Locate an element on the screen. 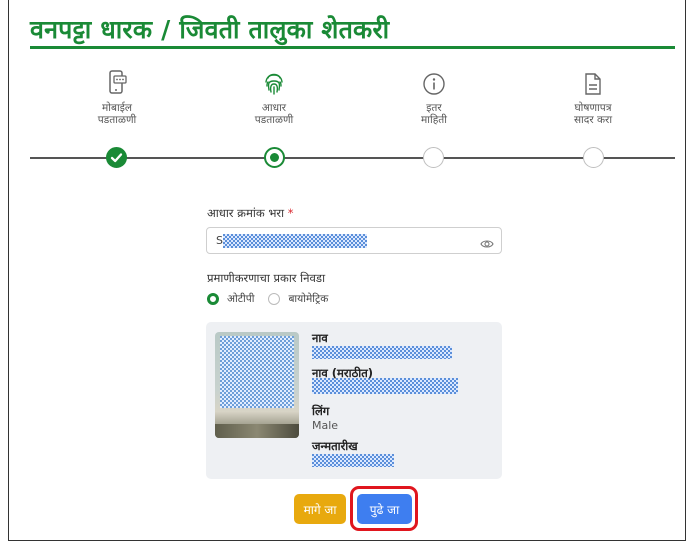  step-label-line1: घोषणापत्र is located at coordinates (593, 108).